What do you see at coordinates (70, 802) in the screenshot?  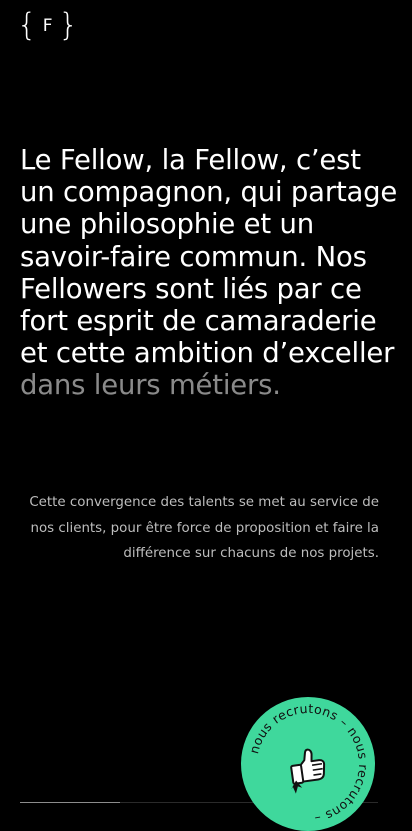 I see `scroll-progress-fill` at bounding box center [70, 802].